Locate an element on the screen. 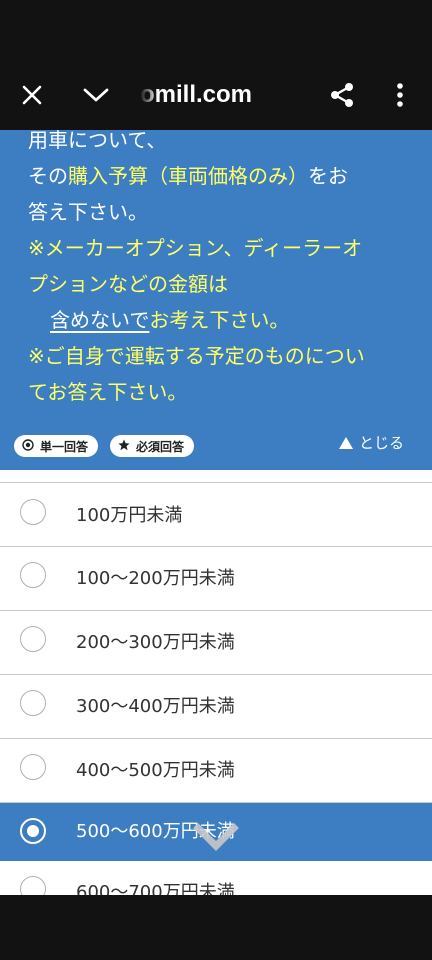 This screenshot has height=960, width=432. option-row: 600〜700万円未満 is located at coordinates (216, 878).